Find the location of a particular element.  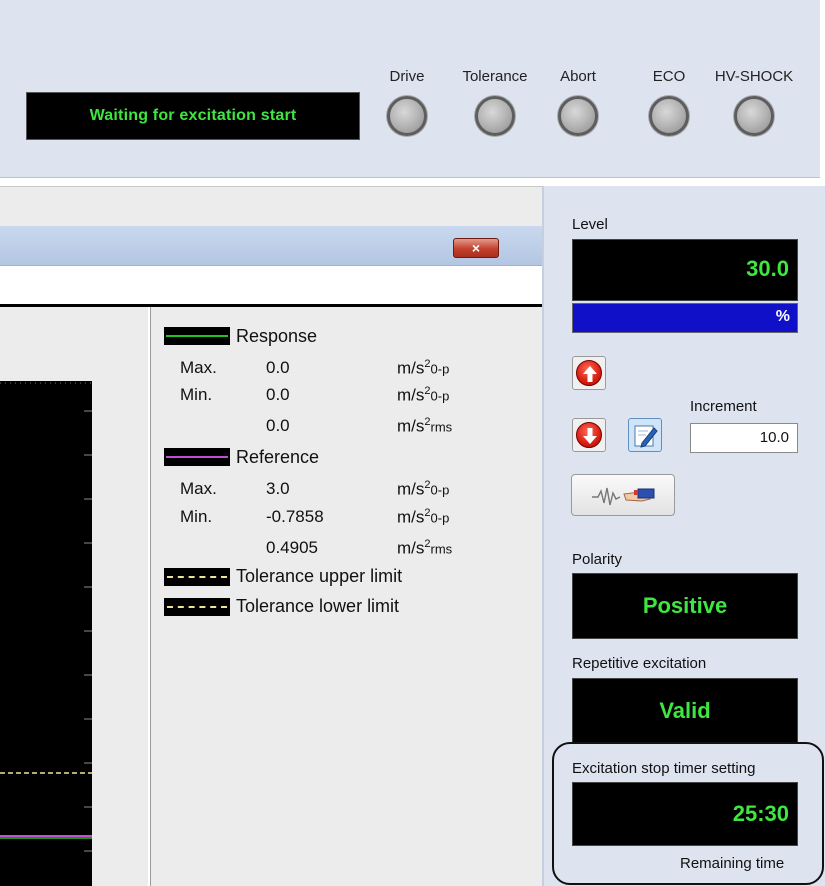

reference-rms-unit: m/s2rms is located at coordinates (424, 548).